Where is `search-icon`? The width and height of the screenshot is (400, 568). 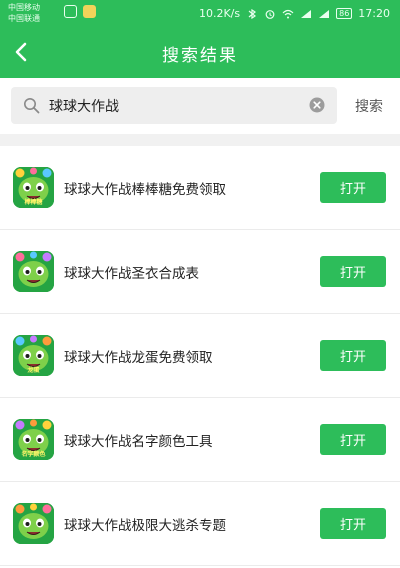
search-icon is located at coordinates (32, 106).